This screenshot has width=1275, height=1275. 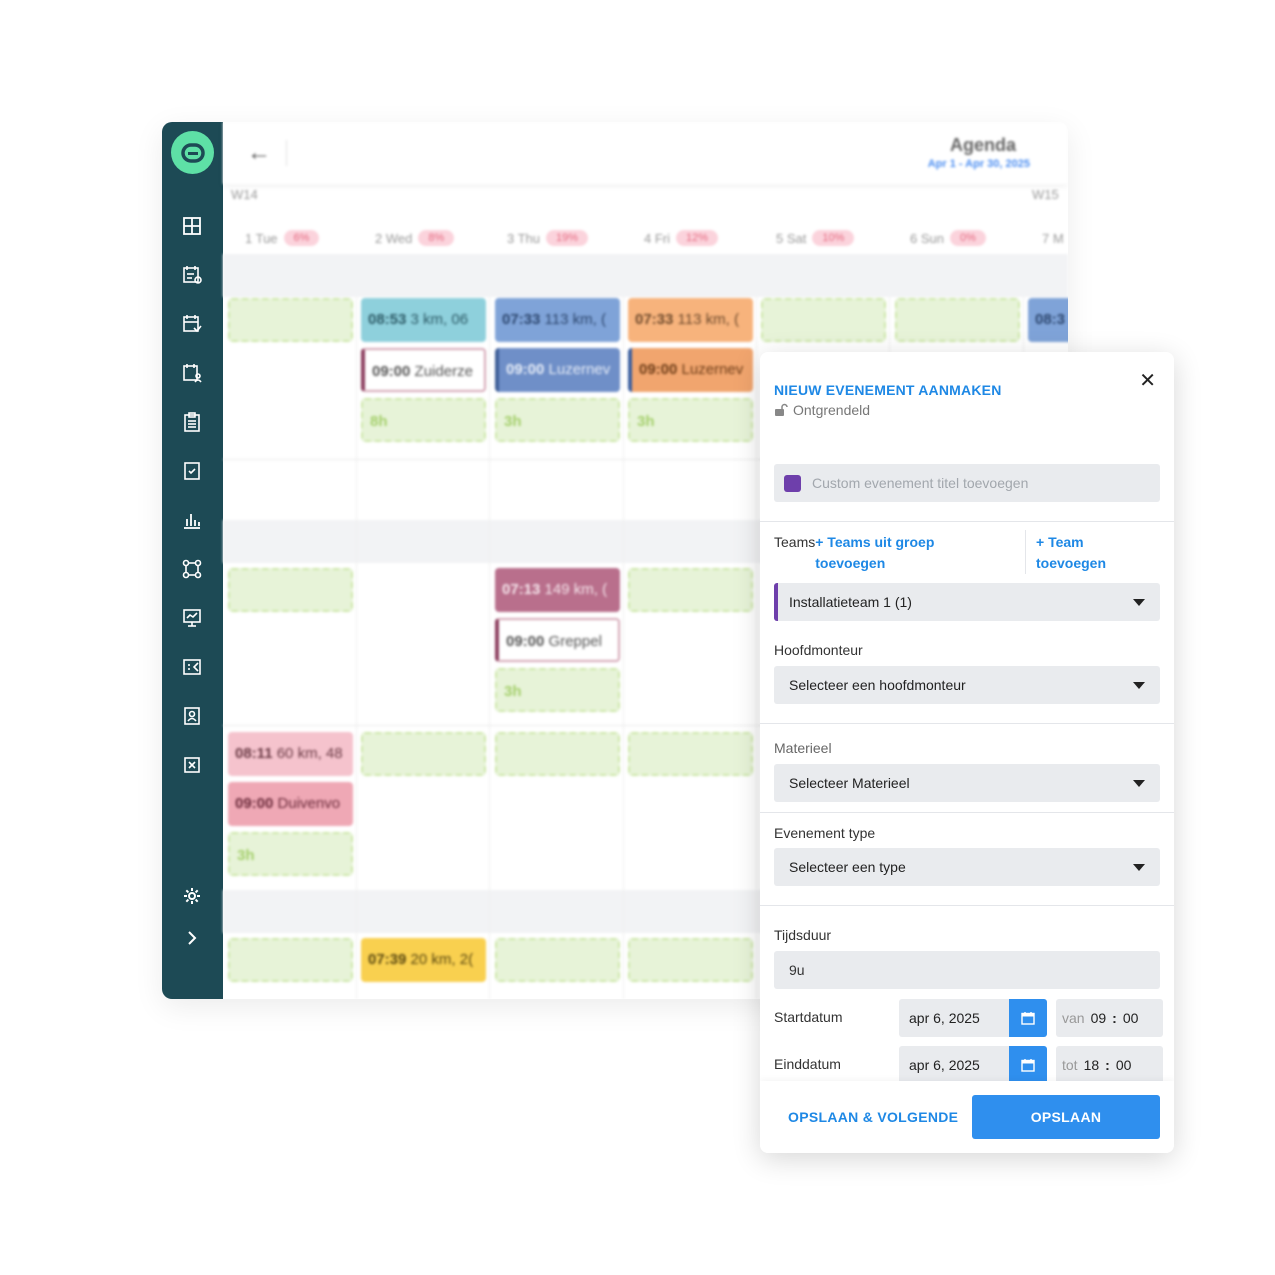 I want to click on checklist-icon, so click(x=192, y=471).